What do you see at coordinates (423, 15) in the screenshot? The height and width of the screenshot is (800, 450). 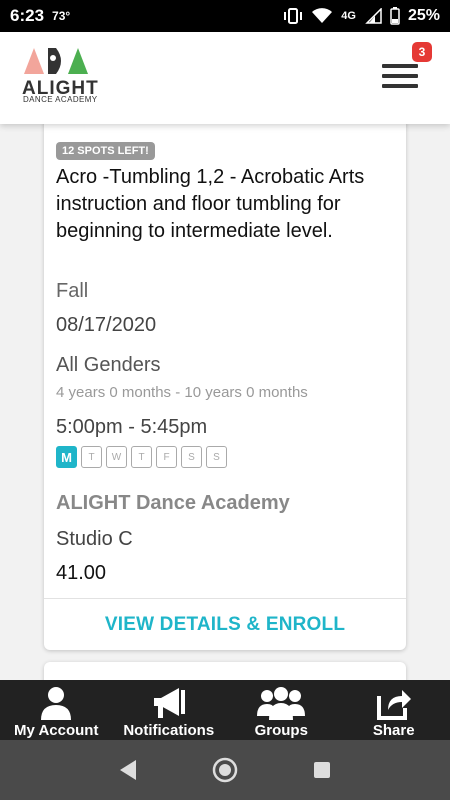 I see `battery-percent: 25%` at bounding box center [423, 15].